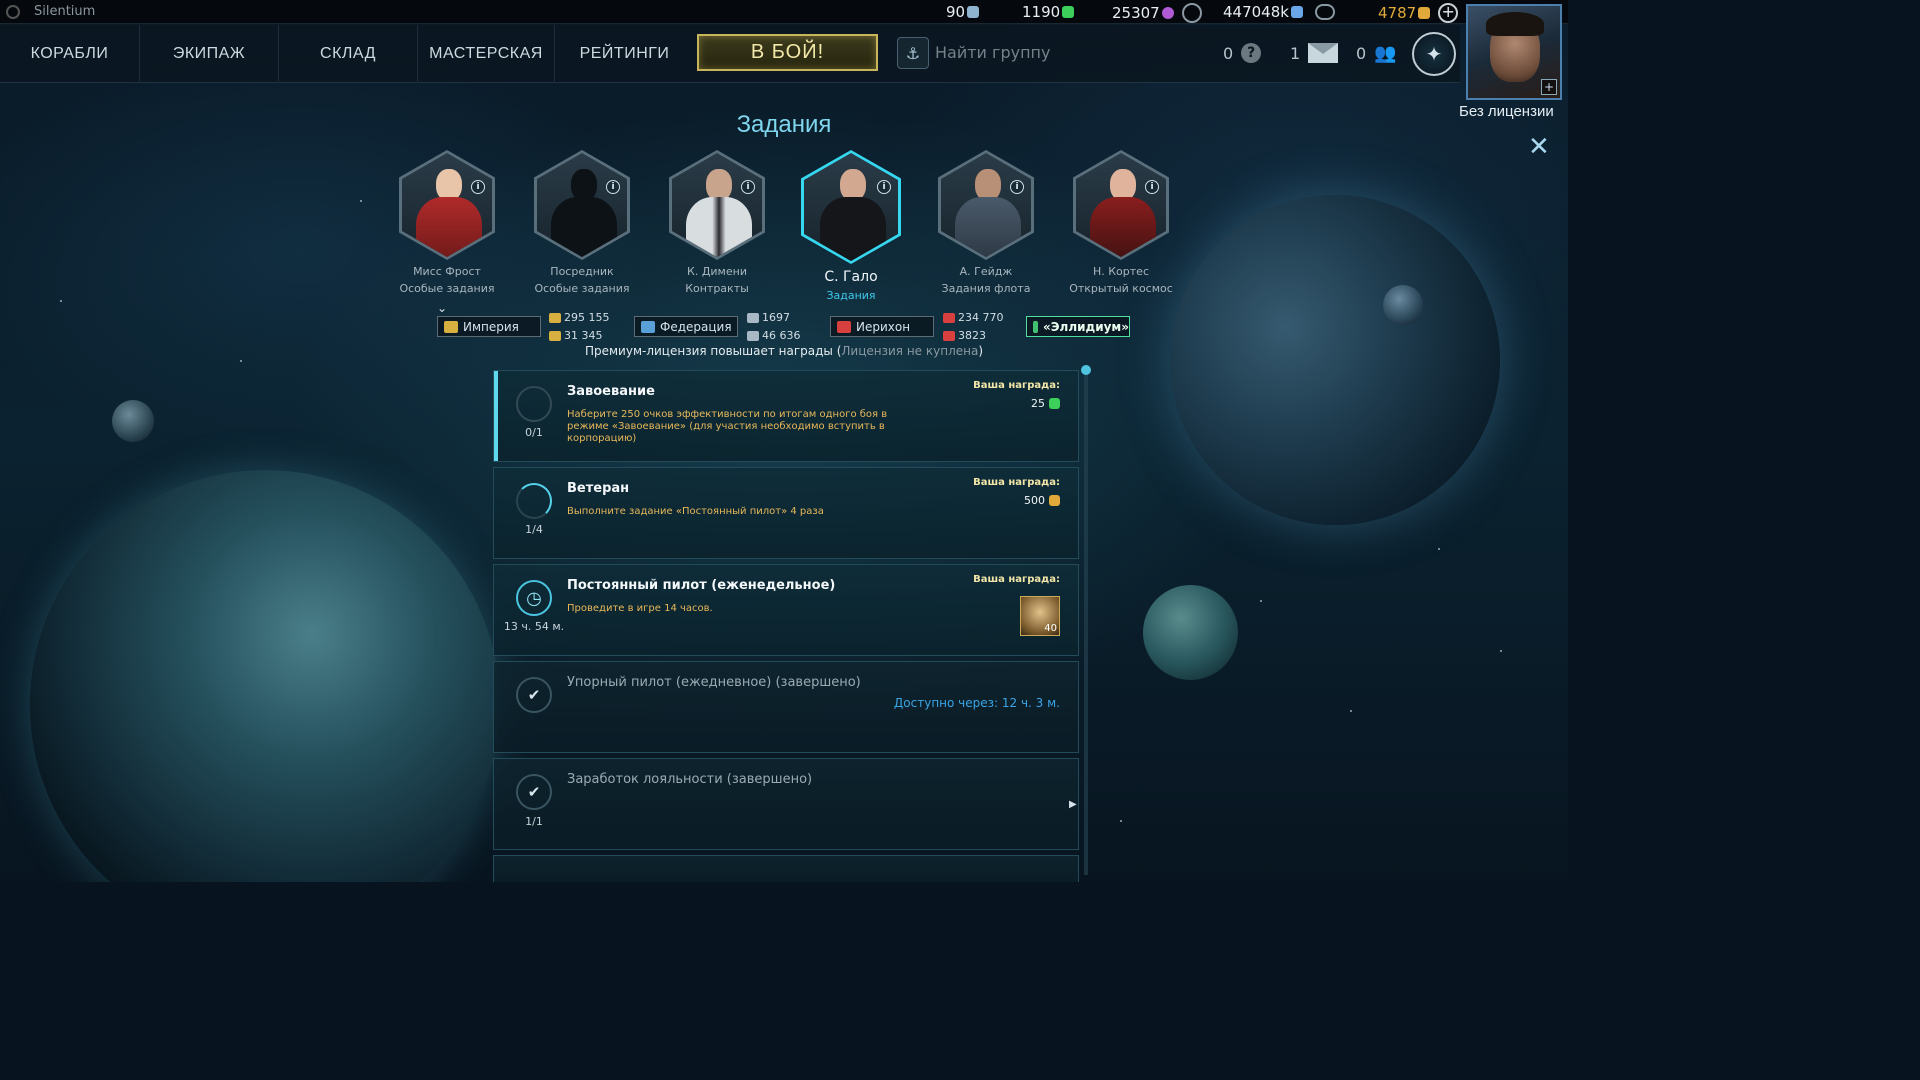 This screenshot has height=1080, width=1920. Describe the element at coordinates (555, 317) in the screenshot. I see `empire-rank-icon` at that location.